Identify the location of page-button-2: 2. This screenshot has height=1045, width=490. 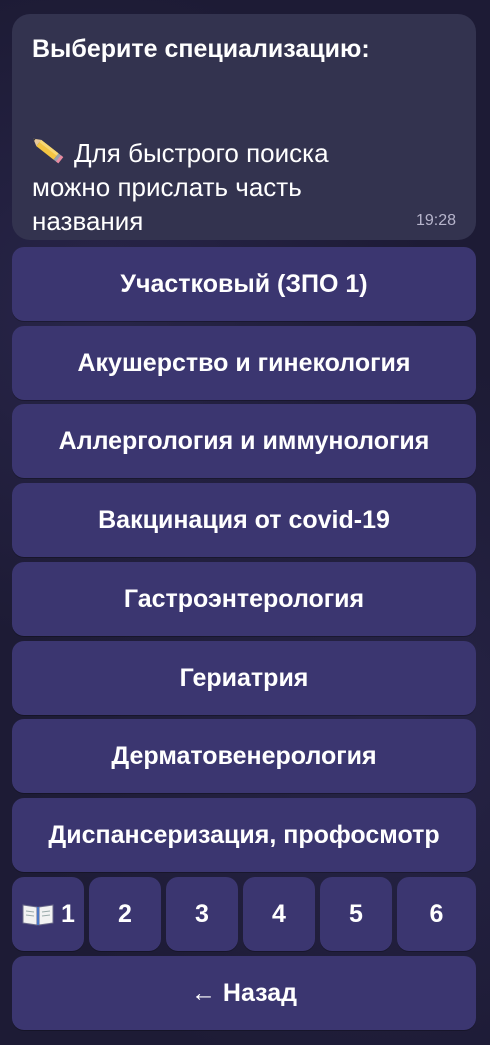
(125, 914).